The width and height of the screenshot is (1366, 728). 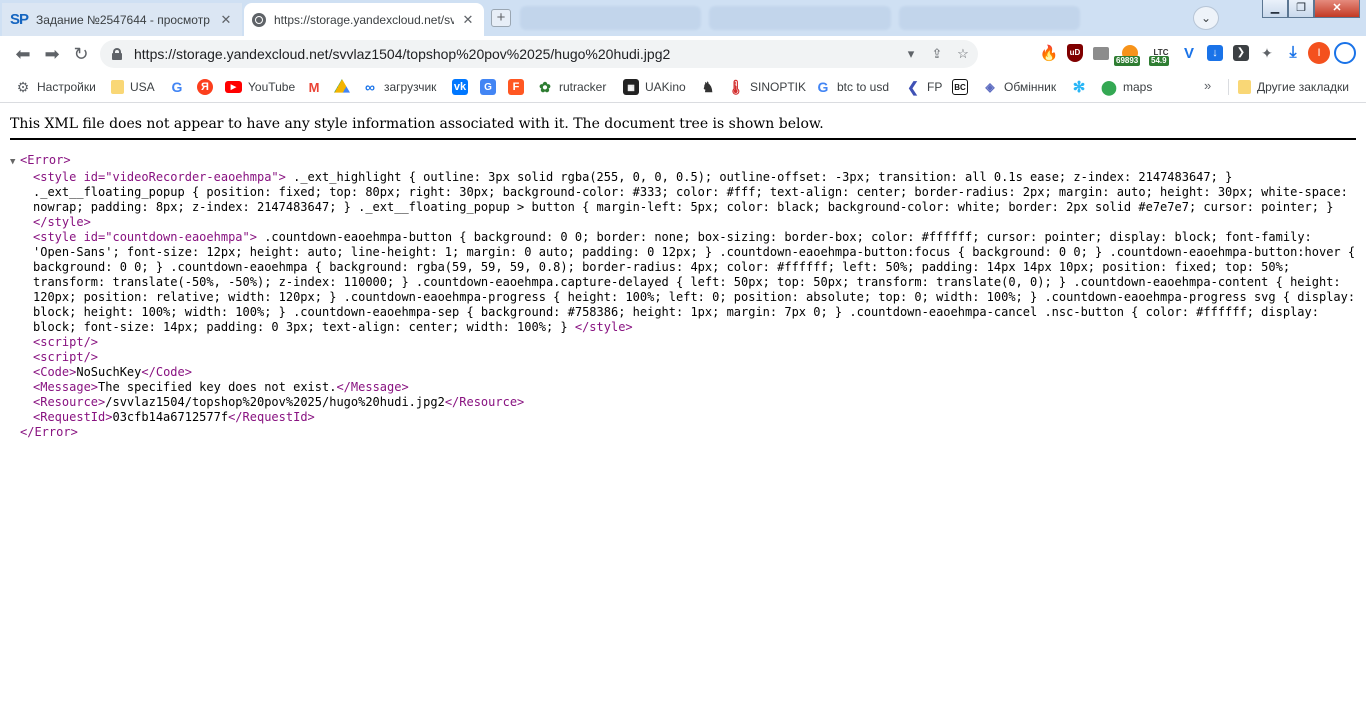 What do you see at coordinates (1161, 54) in the screenshot?
I see `ltc-price-extension-icon: LTC 54.9` at bounding box center [1161, 54].